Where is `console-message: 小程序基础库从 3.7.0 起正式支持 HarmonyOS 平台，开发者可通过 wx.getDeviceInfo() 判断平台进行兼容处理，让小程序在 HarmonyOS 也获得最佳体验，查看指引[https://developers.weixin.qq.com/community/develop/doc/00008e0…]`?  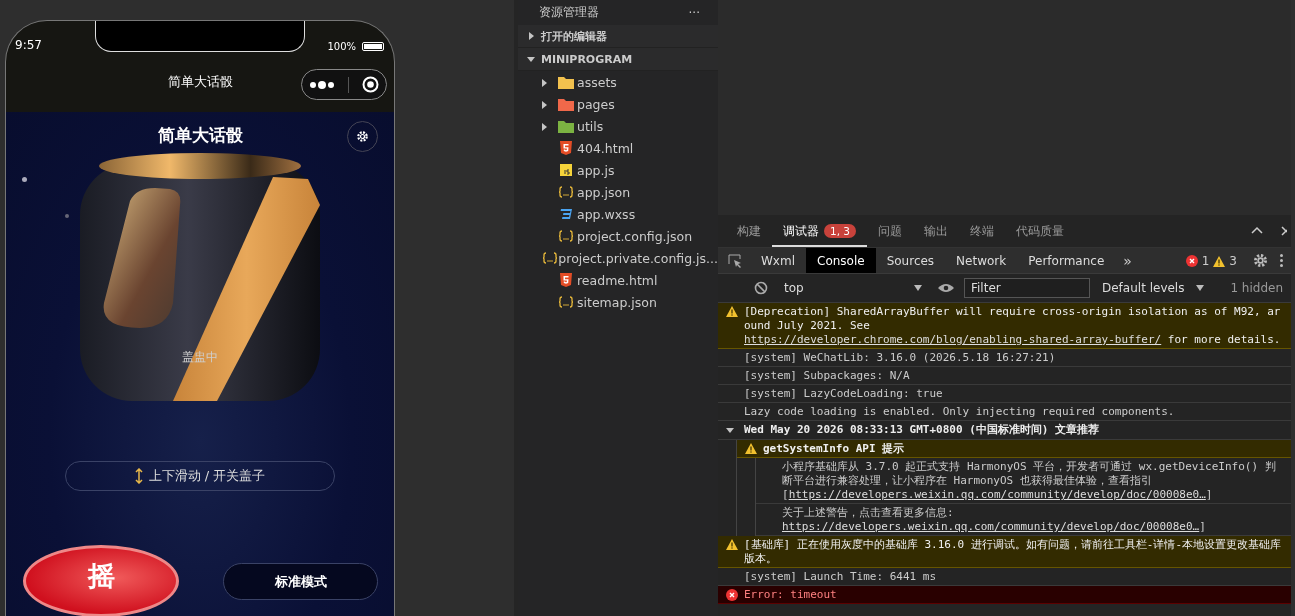 console-message: 小程序基础库从 3.7.0 起正式支持 HarmonyOS 平台，开发者可通过 wx.getDeviceInfo() 判断平台进行兼容处理，让小程序在 HarmonyOS 也获得最佳体验，查看指引[https://developers.weixin.qq.com/community/develop/doc/00008e0…] is located at coordinates (1029, 481).